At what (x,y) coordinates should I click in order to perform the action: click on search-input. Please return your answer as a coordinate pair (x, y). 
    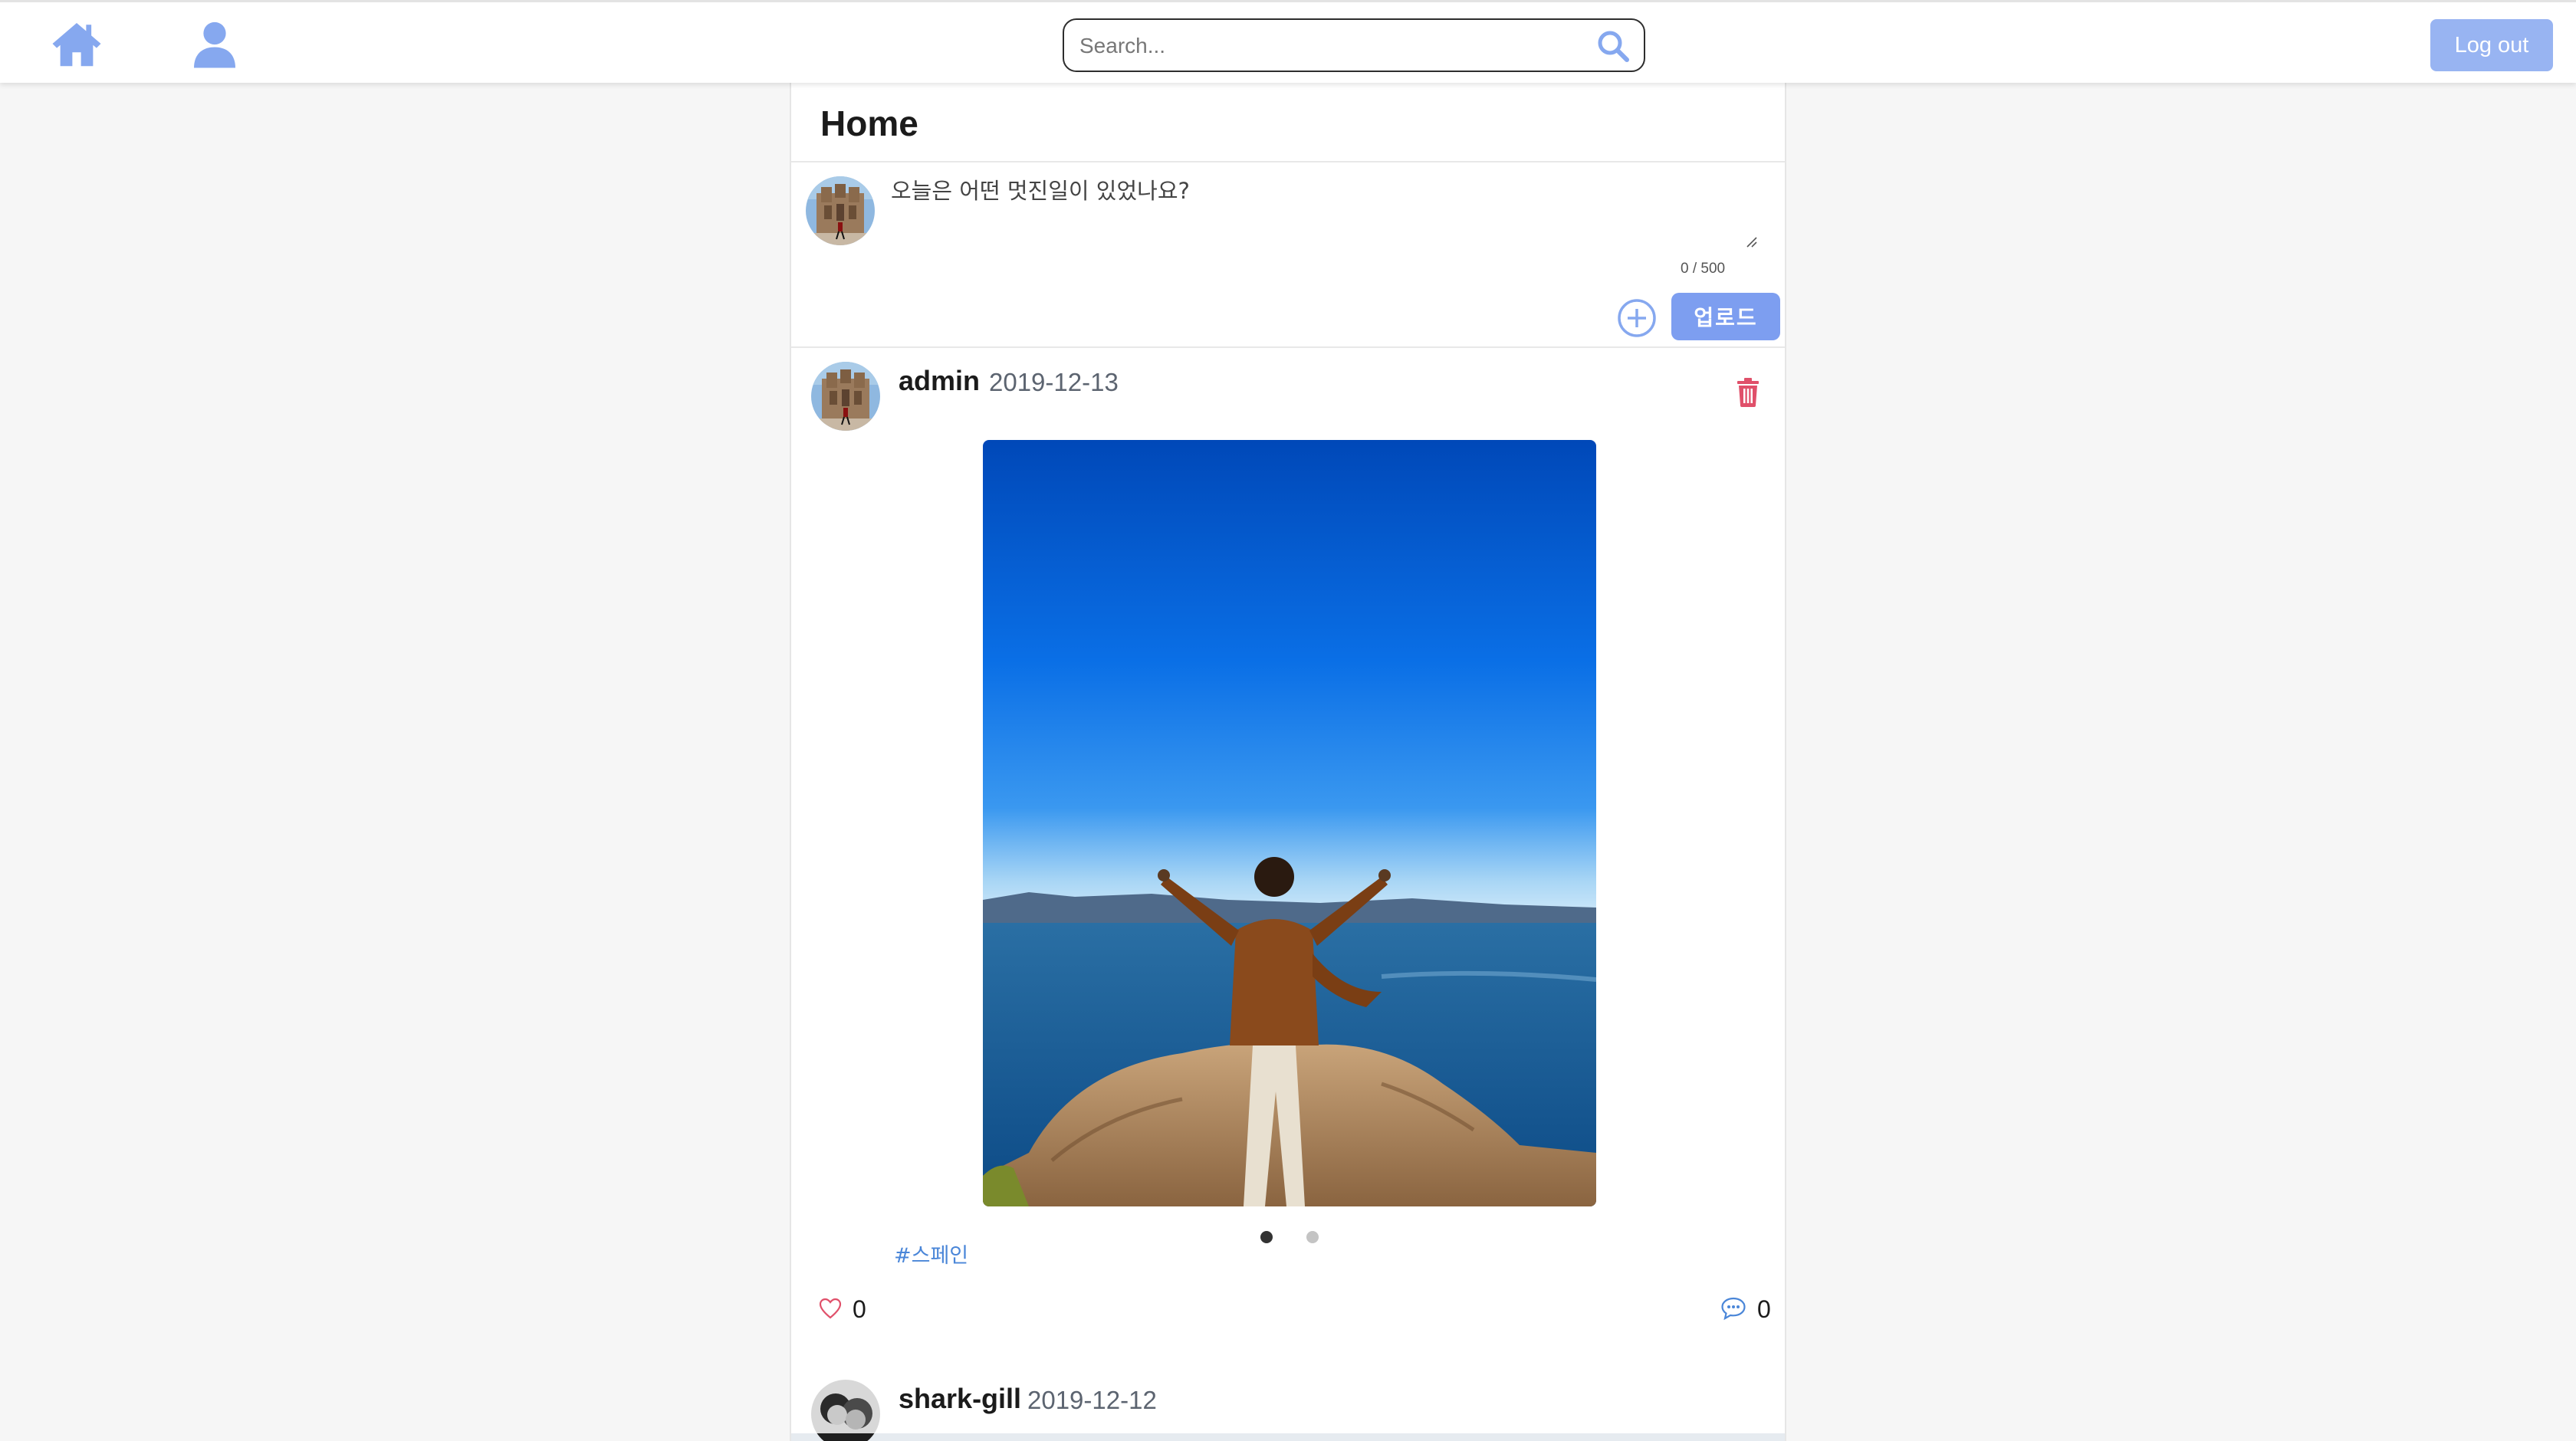
    Looking at the image, I should click on (1325, 46).